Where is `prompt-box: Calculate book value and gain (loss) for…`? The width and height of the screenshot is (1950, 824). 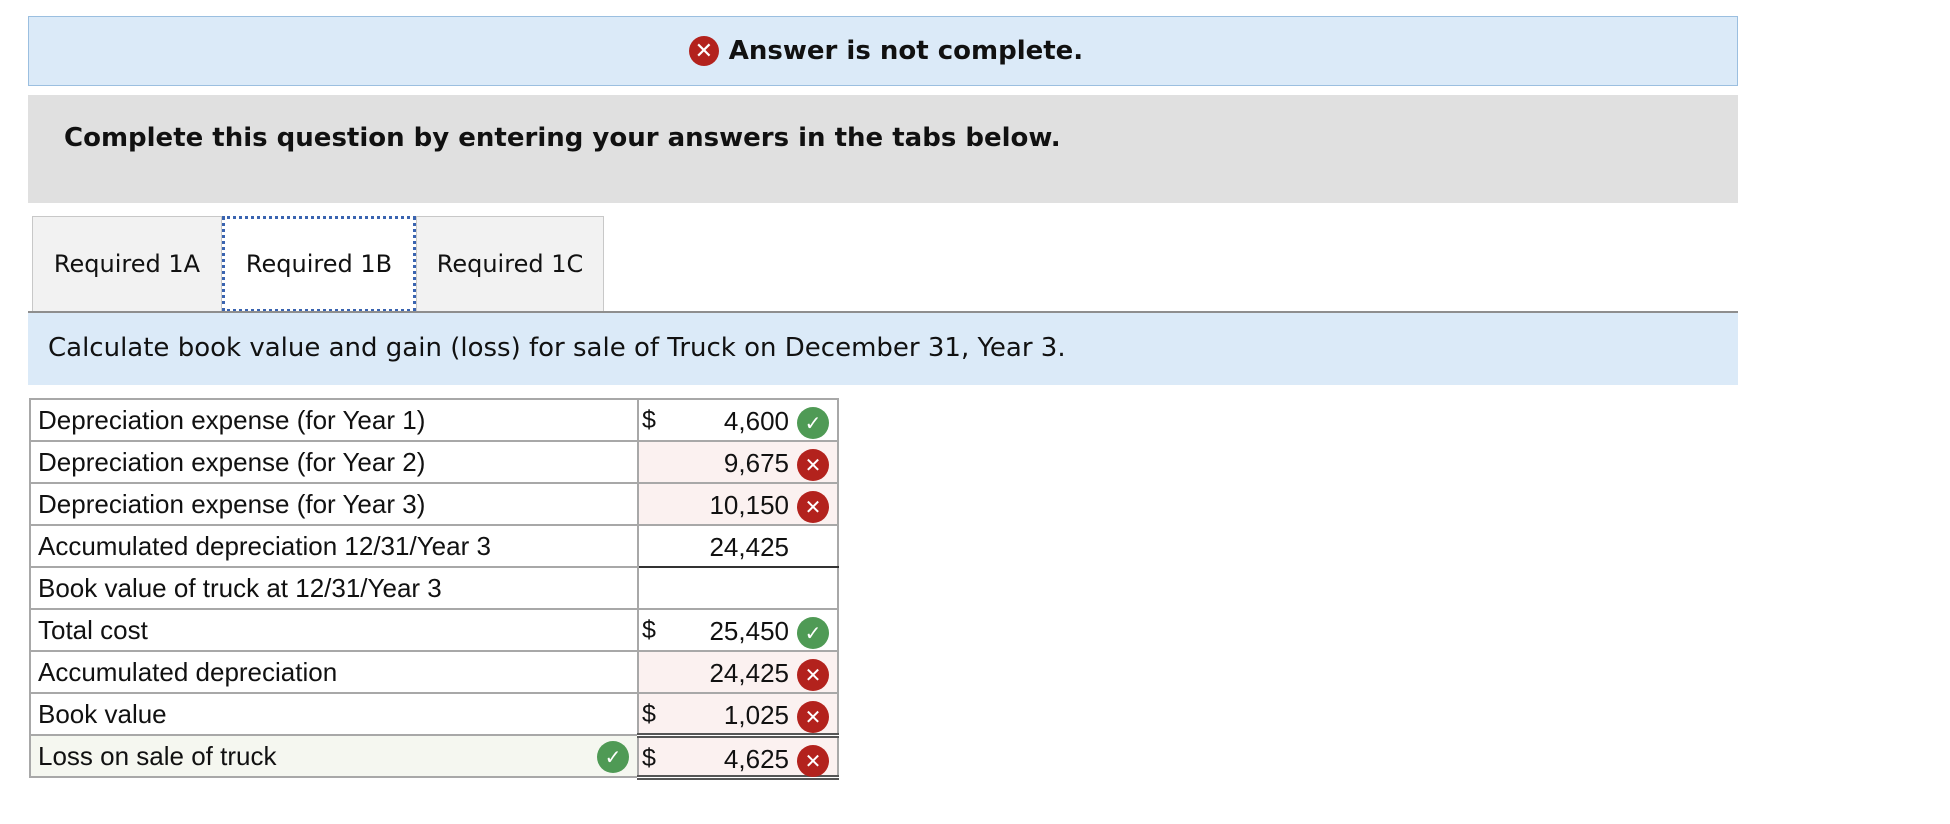 prompt-box: Calculate book value and gain (loss) for… is located at coordinates (883, 349).